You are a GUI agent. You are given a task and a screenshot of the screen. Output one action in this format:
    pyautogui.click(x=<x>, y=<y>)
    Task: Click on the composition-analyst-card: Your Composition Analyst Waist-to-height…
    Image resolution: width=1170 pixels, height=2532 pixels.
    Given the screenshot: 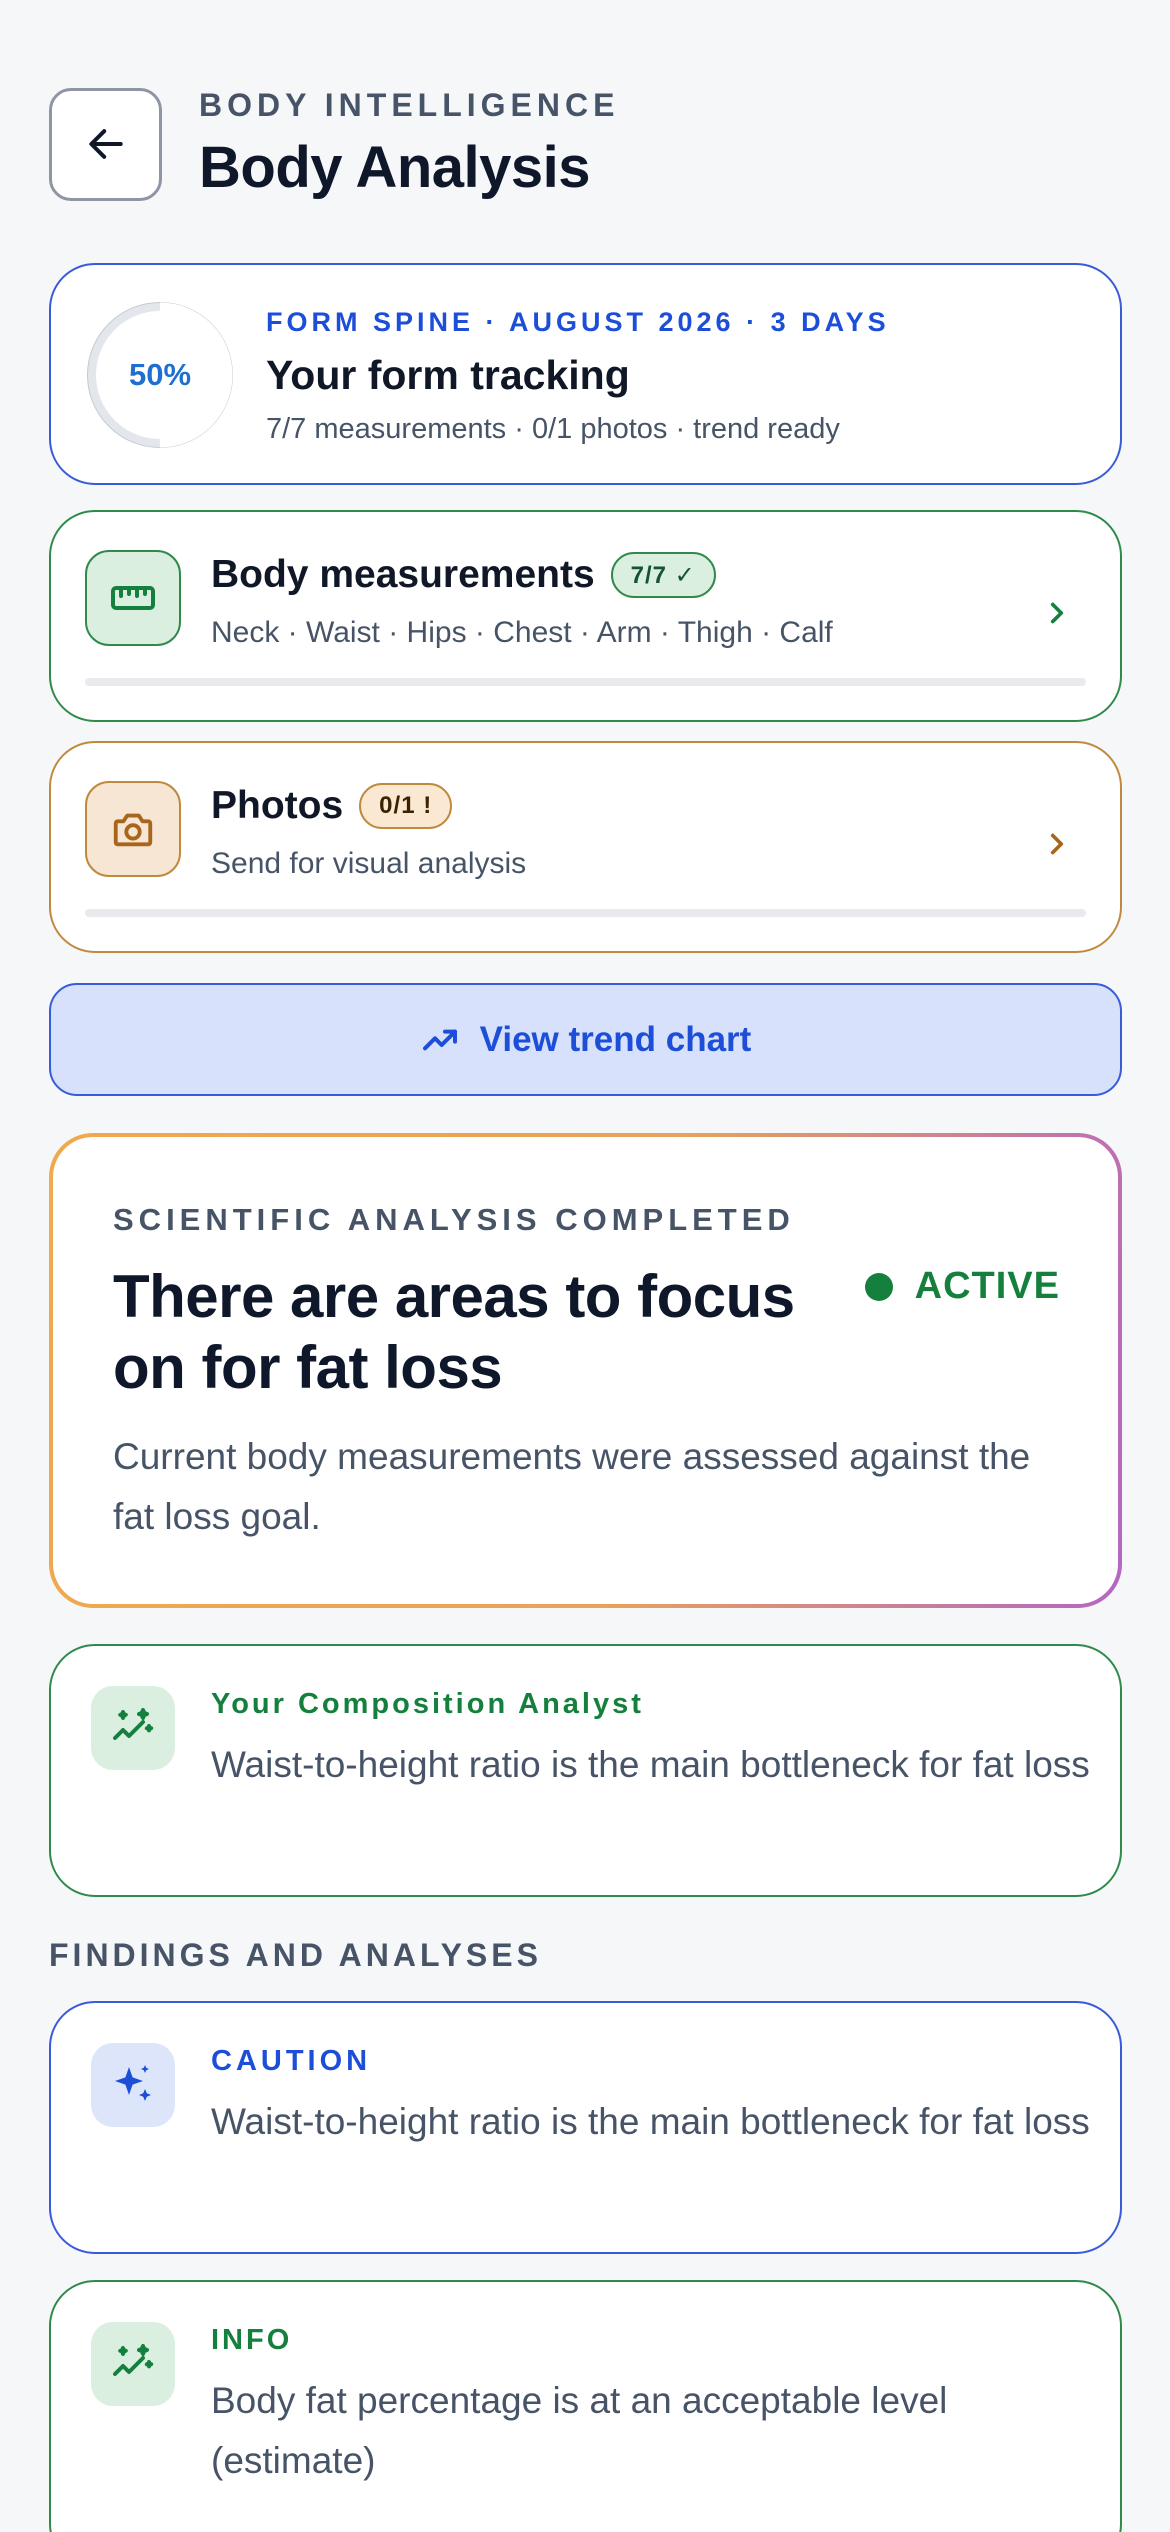 What is the action you would take?
    pyautogui.click(x=585, y=1770)
    